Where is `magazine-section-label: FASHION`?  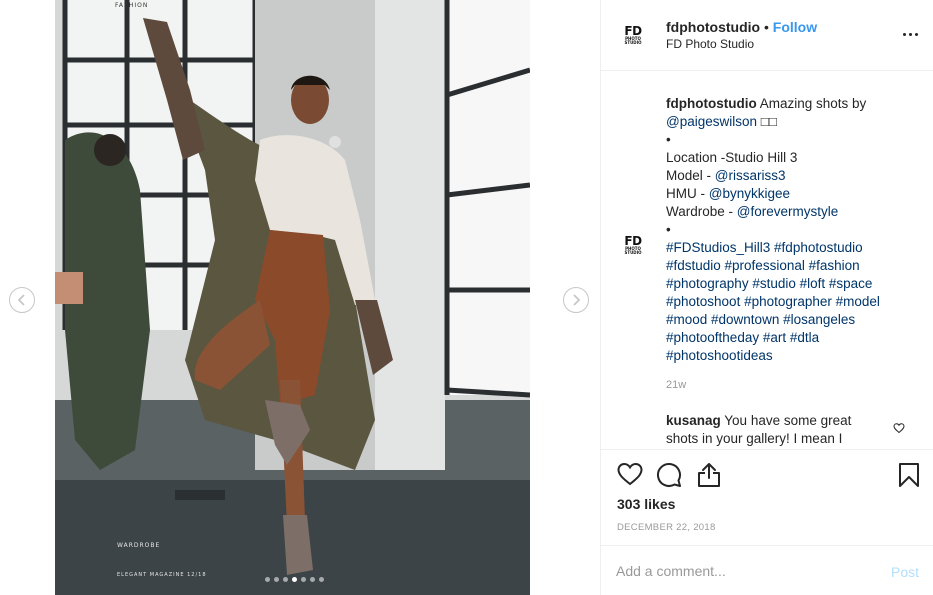
magazine-section-label: FASHION is located at coordinates (132, 5).